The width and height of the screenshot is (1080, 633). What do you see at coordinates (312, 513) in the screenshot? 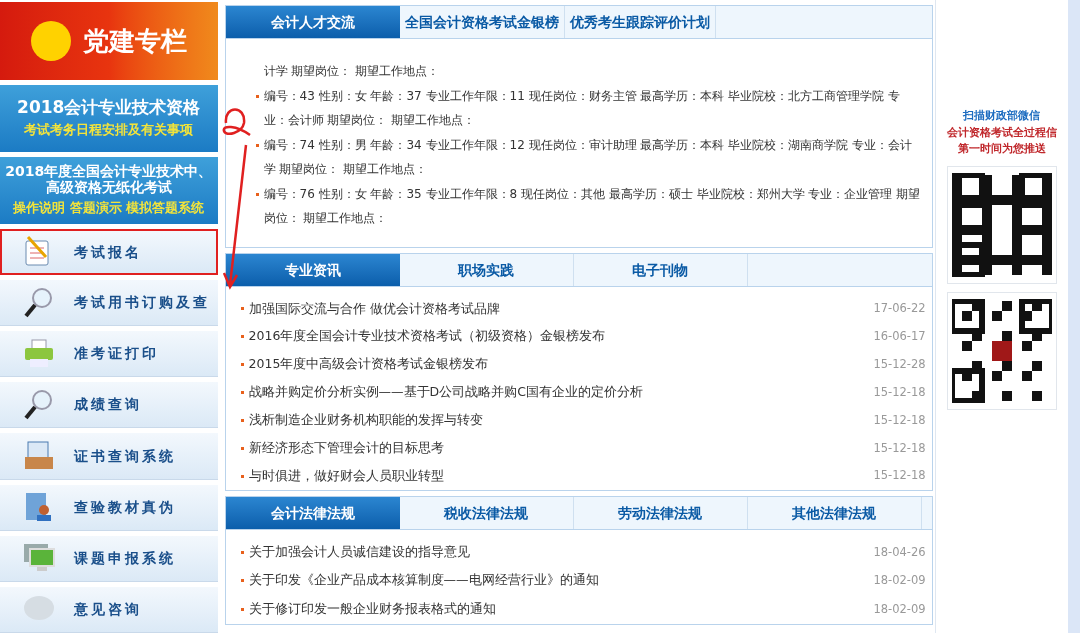
I see `tab: 会计法律法规` at bounding box center [312, 513].